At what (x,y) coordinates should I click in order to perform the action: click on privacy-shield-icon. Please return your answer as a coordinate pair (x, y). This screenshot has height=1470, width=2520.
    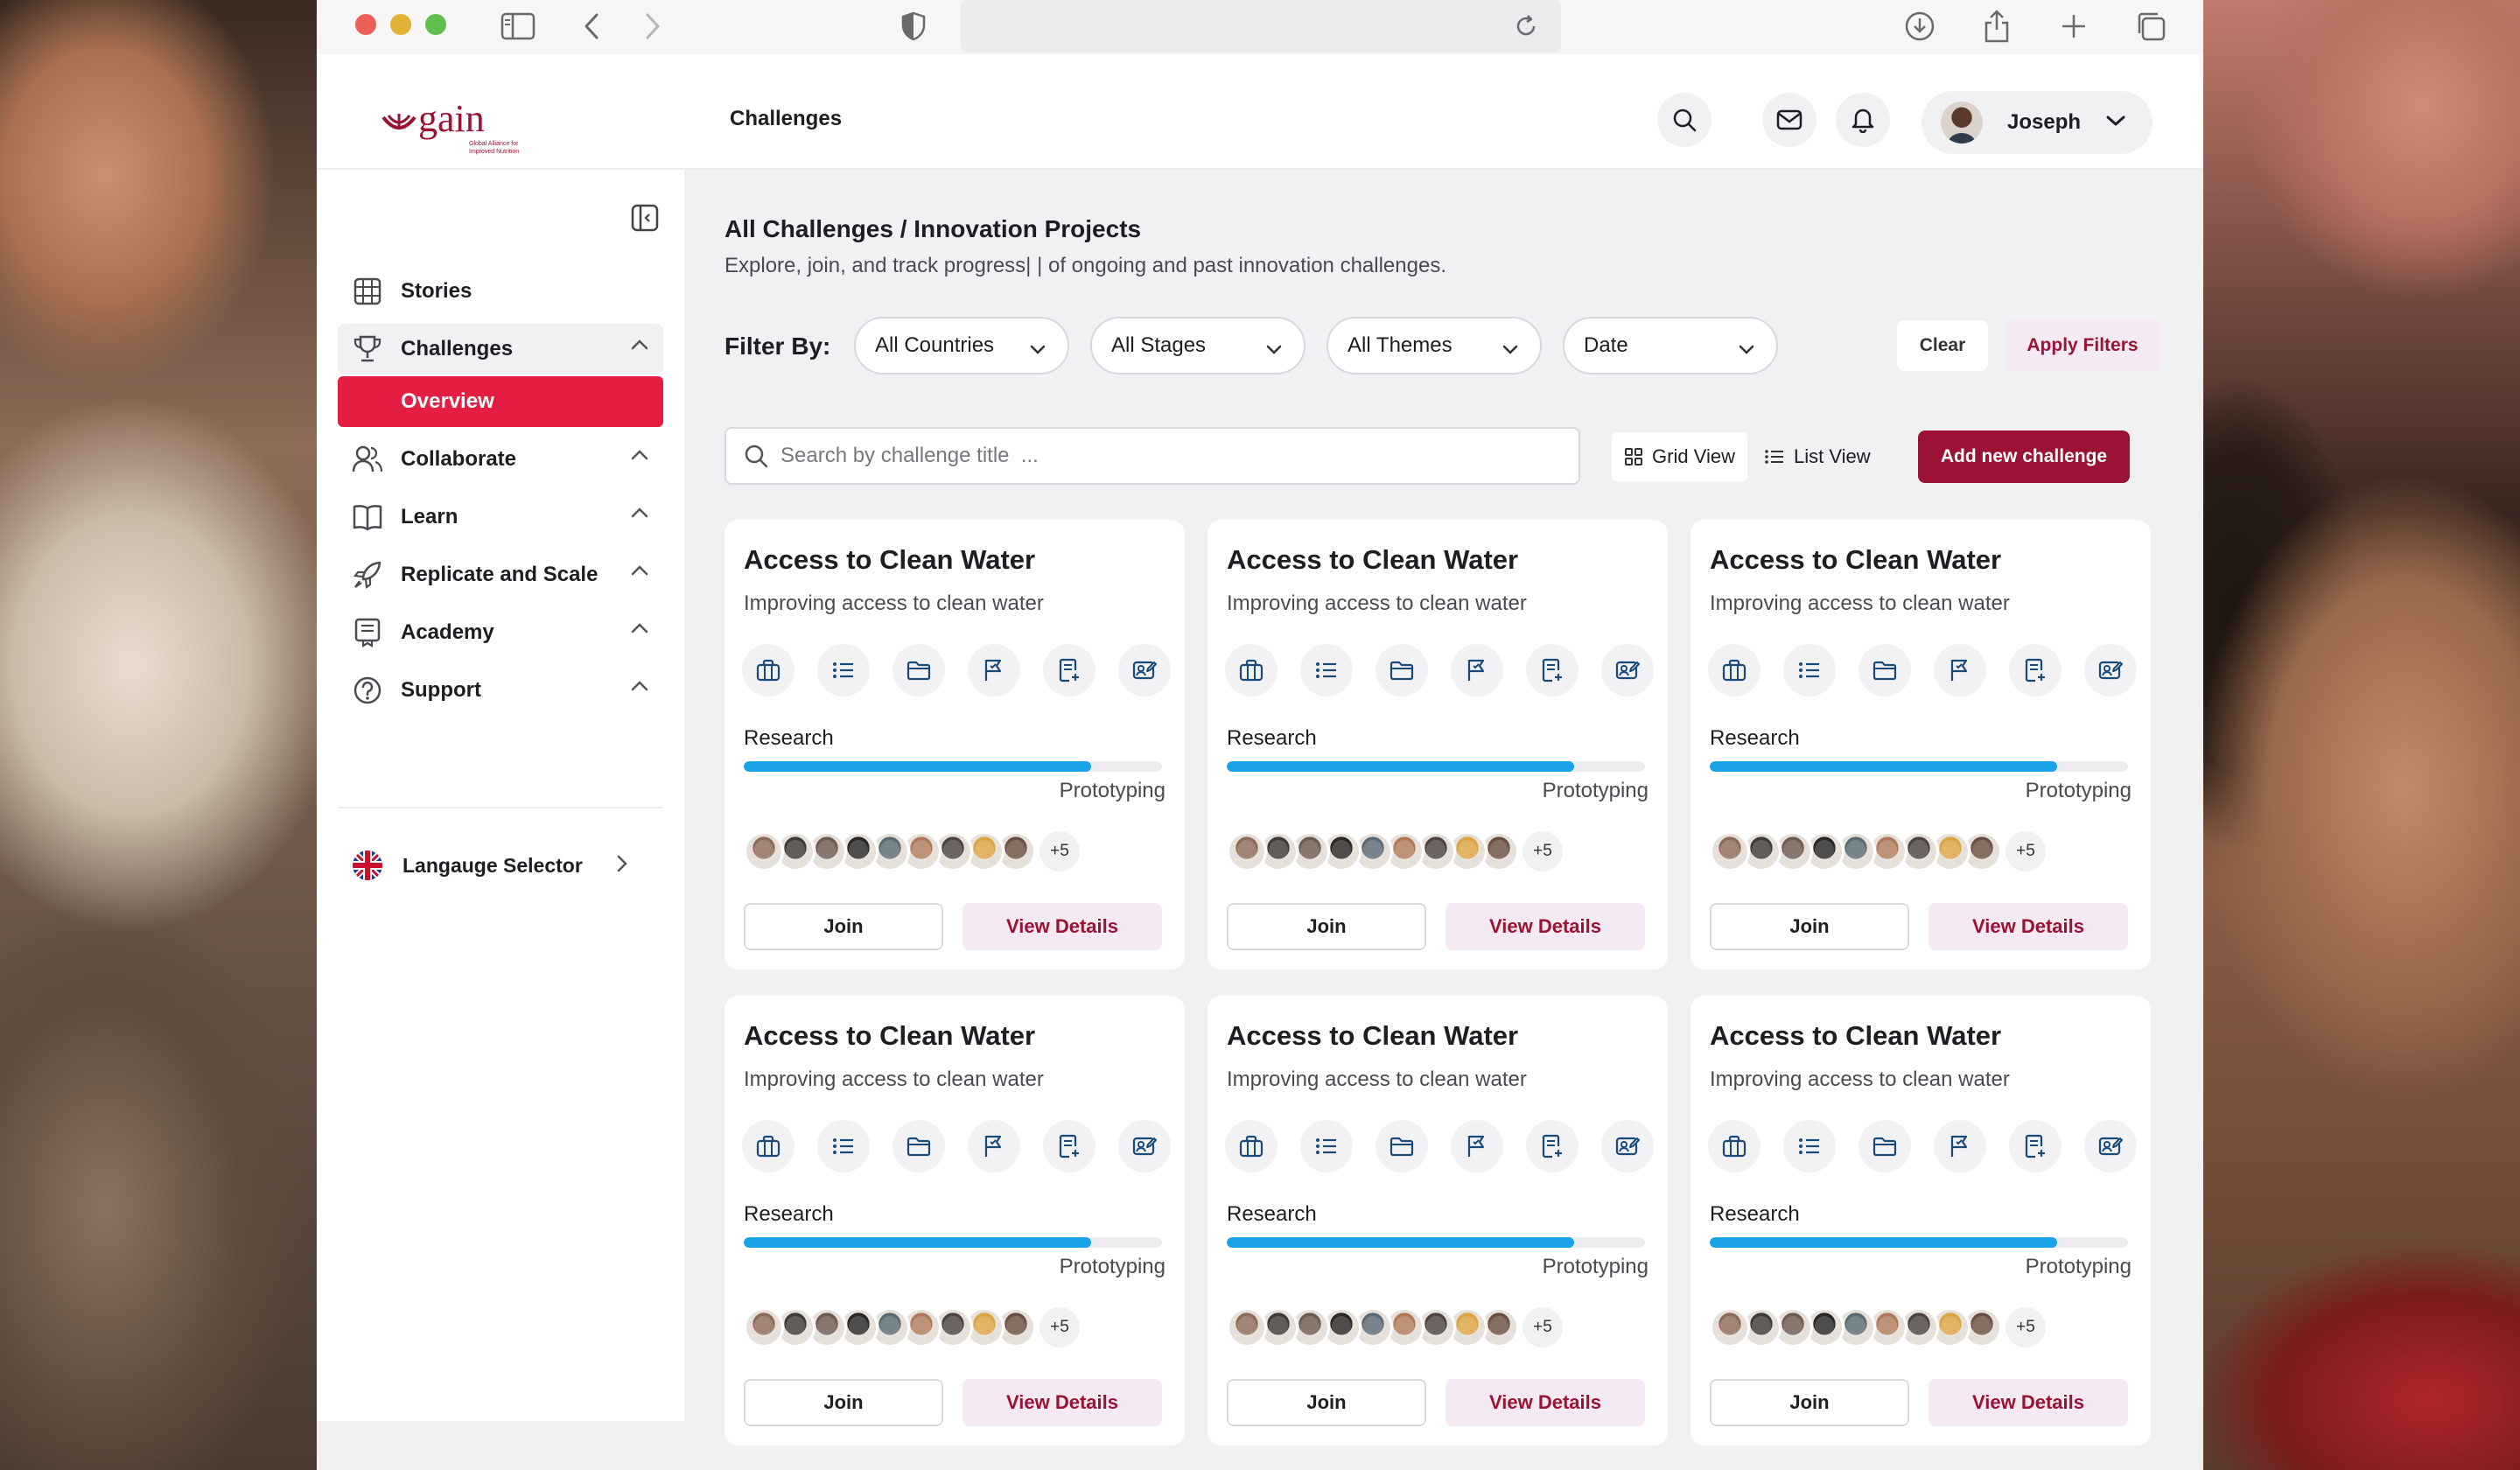
    Looking at the image, I should click on (913, 26).